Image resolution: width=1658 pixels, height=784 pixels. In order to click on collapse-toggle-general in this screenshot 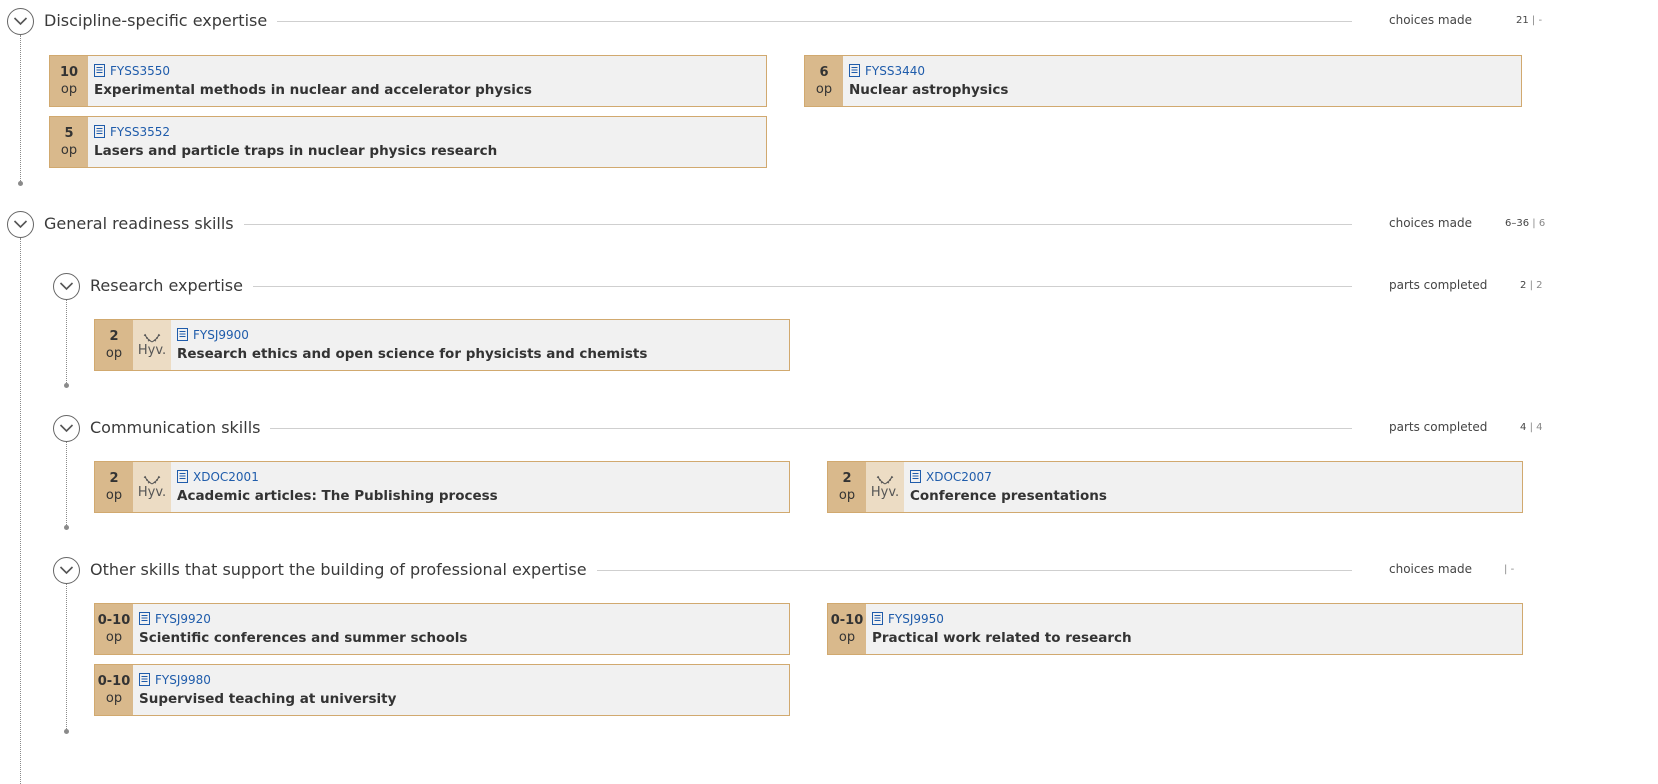, I will do `click(20, 224)`.